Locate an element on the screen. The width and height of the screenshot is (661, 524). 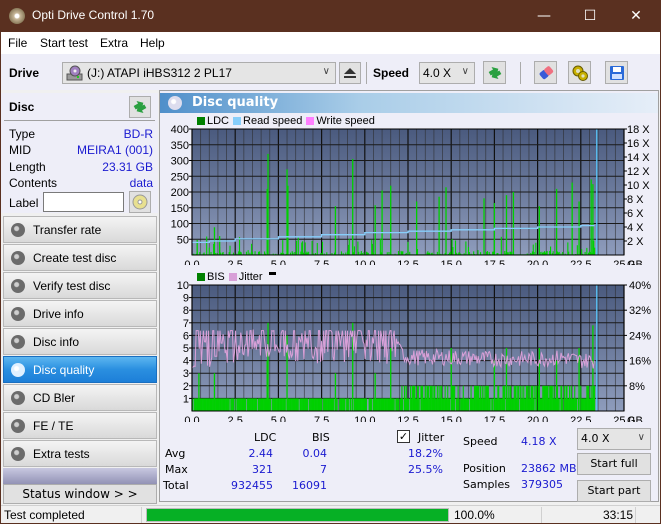
label-input is located at coordinates (83, 202).